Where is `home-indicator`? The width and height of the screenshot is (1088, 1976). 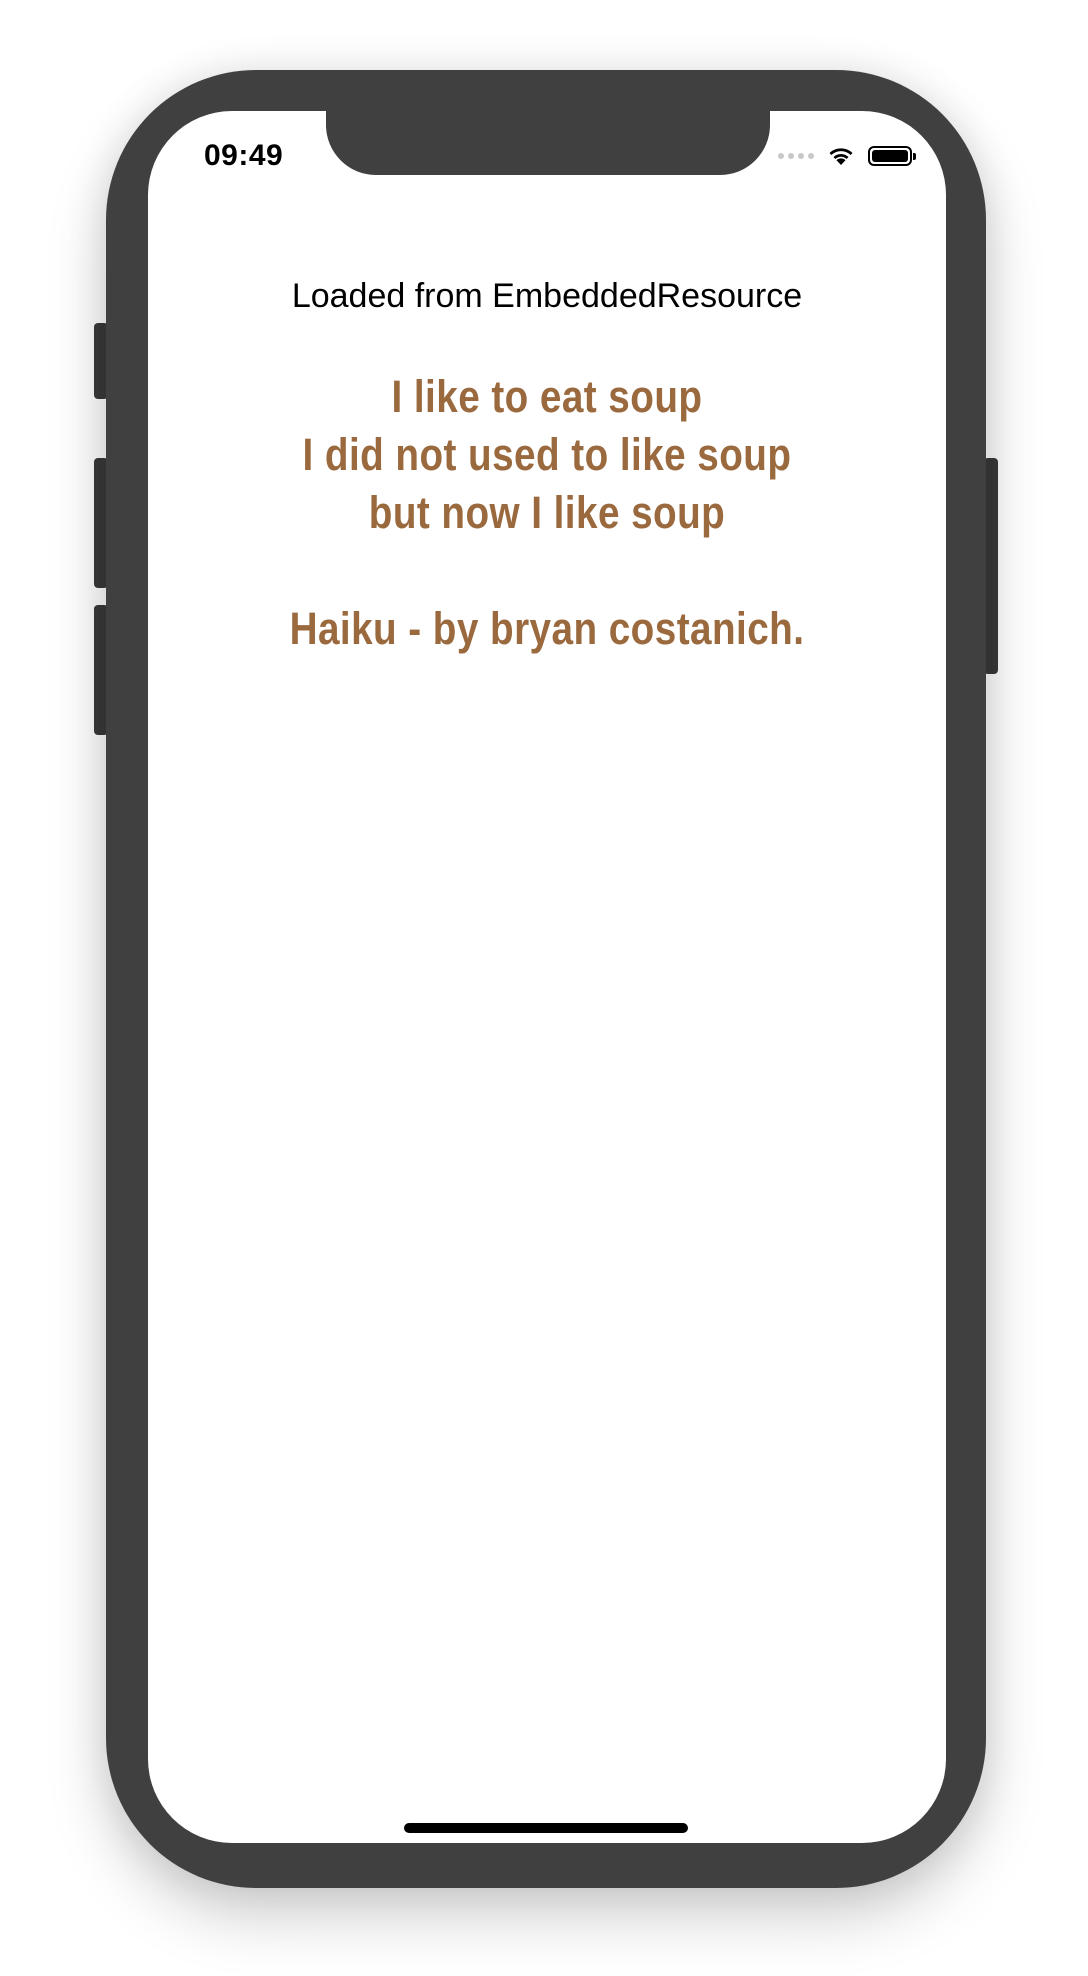
home-indicator is located at coordinates (546, 1828).